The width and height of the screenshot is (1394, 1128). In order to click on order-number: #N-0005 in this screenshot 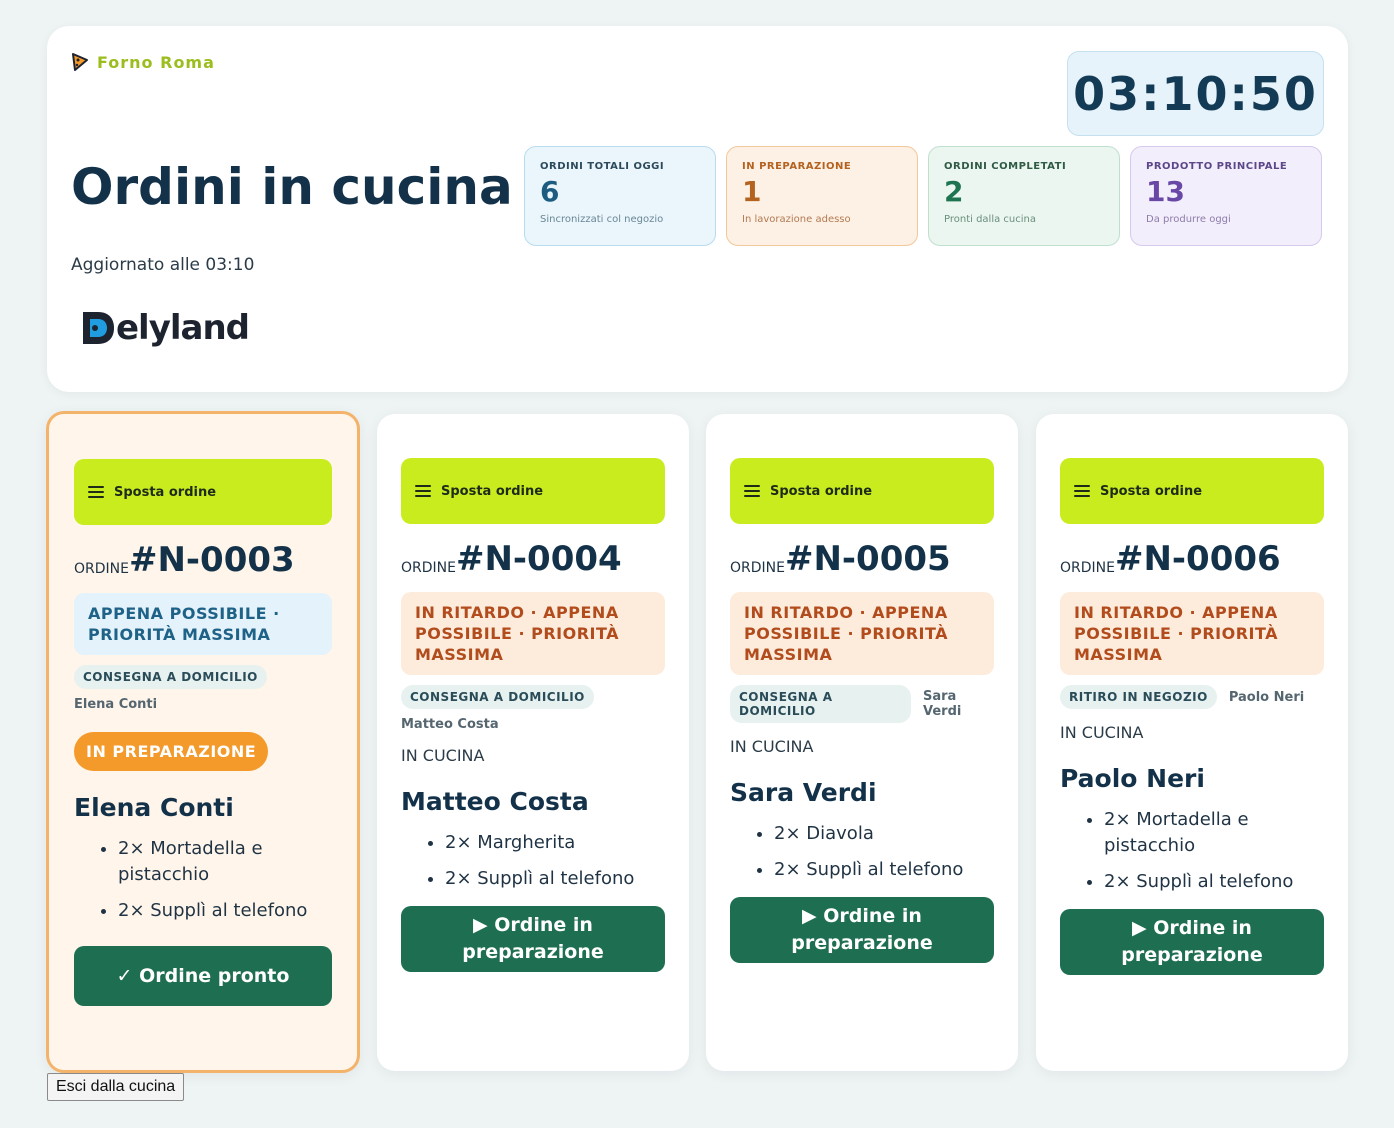, I will do `click(867, 559)`.